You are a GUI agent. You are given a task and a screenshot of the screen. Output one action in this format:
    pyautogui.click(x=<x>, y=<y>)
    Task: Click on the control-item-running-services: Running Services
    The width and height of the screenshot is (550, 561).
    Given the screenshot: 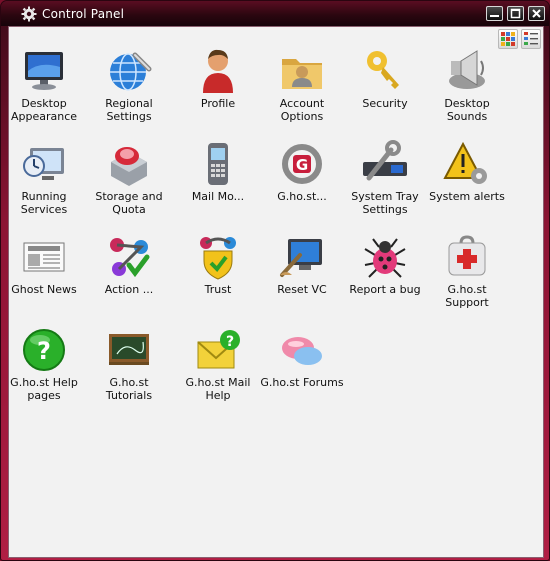 What is the action you would take?
    pyautogui.click(x=44, y=178)
    